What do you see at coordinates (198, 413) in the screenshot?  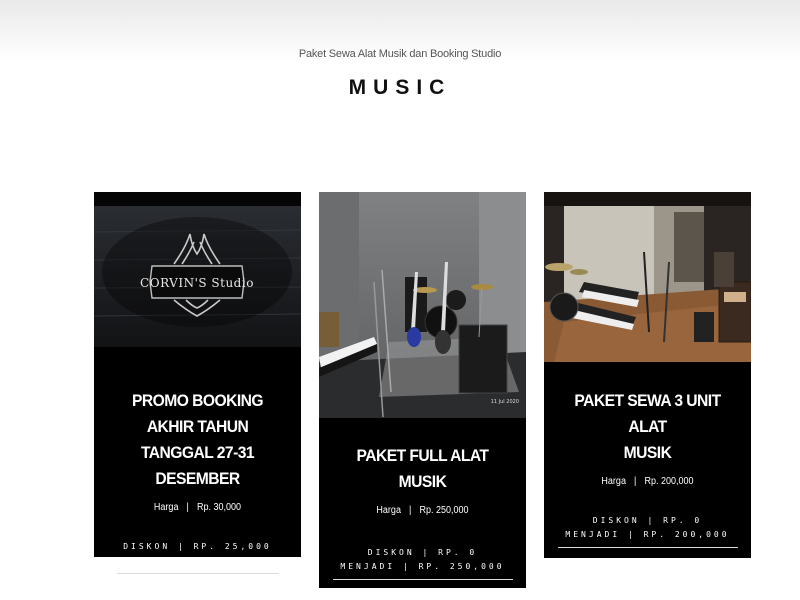 I see `card-title-line: PROMO BOOKING AKHIR TAHUN` at bounding box center [198, 413].